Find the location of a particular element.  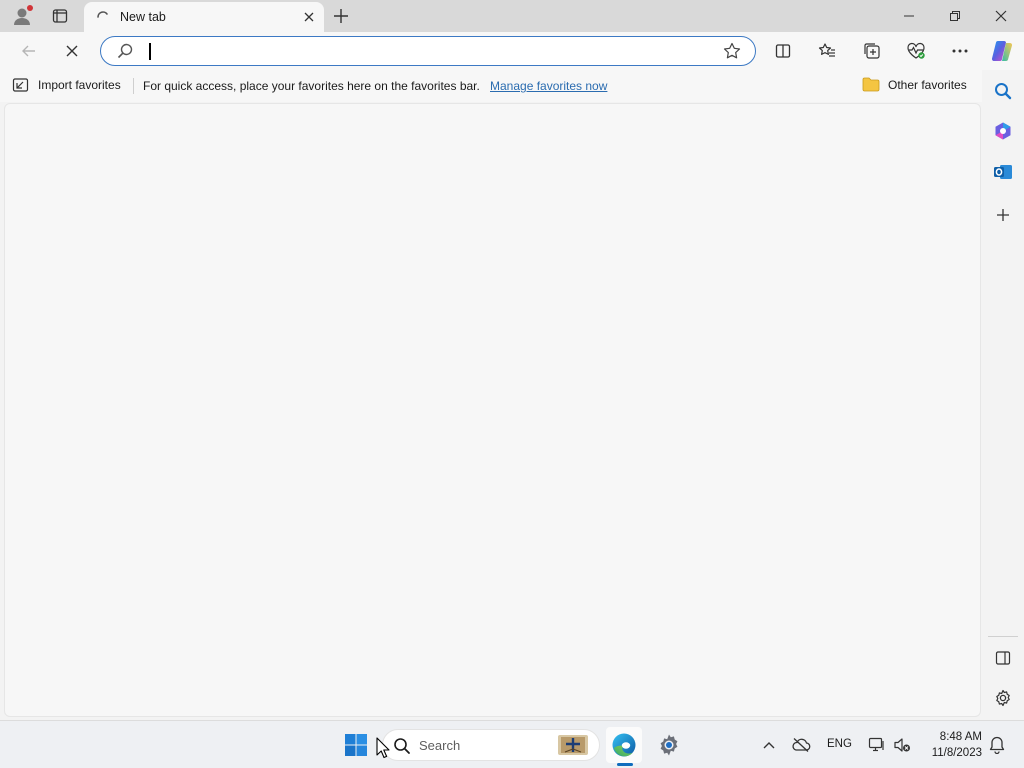

manage-favorites-link: Manage favorites now is located at coordinates (548, 86).